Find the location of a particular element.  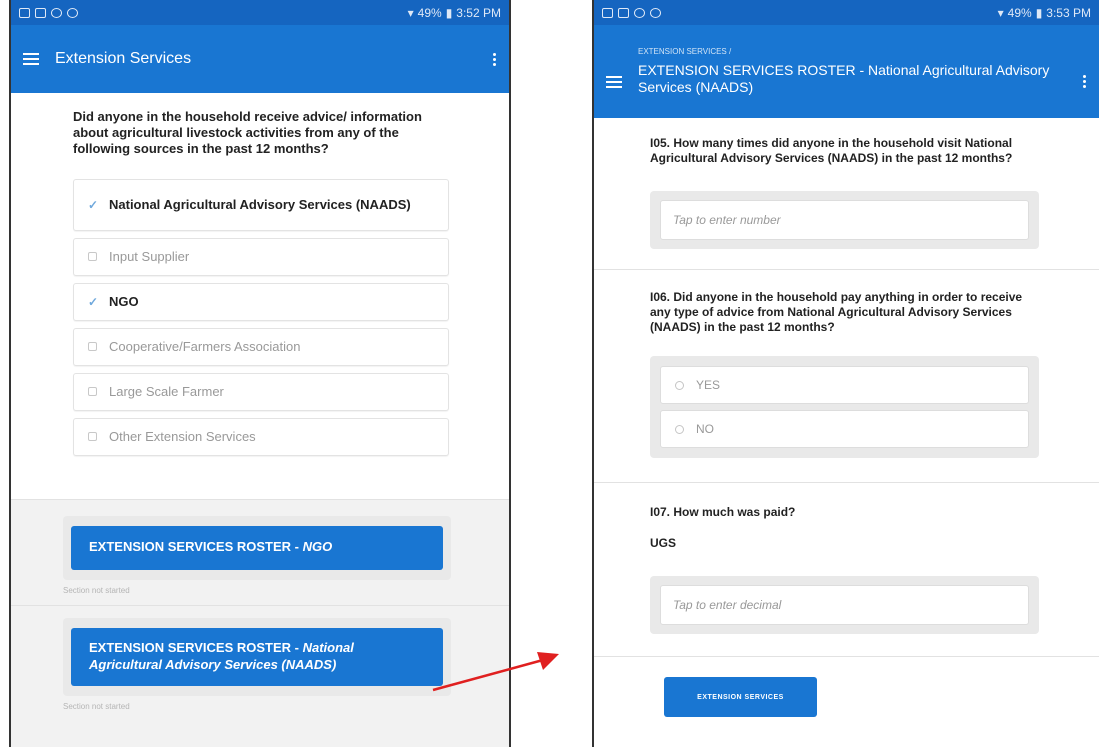

radio-yes: YES is located at coordinates (844, 385).